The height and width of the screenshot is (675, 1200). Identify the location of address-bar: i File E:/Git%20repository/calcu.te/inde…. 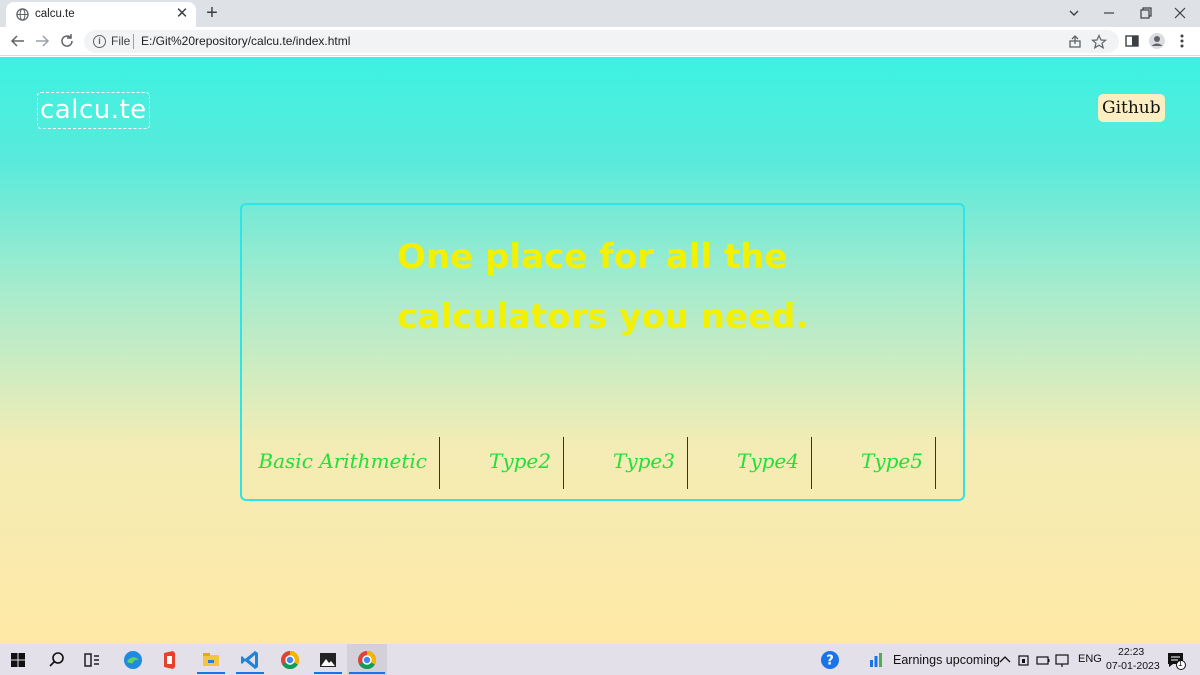
(601, 41).